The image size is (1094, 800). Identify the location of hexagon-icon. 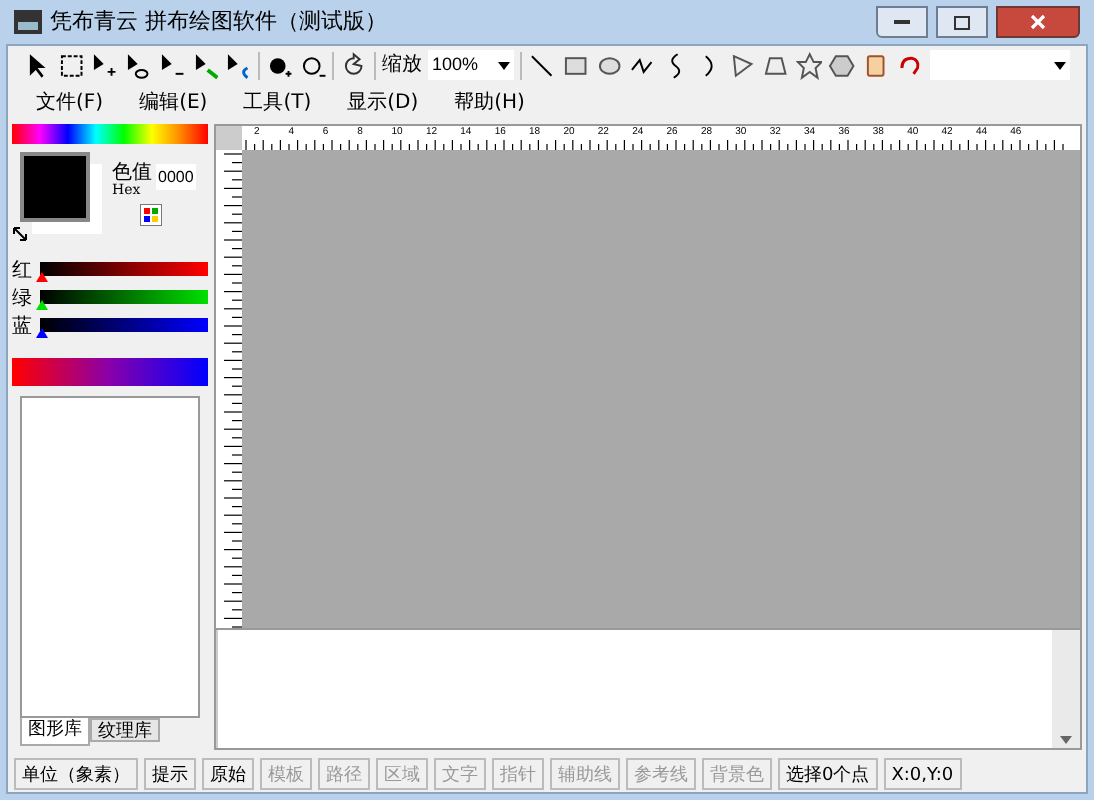
(842, 65).